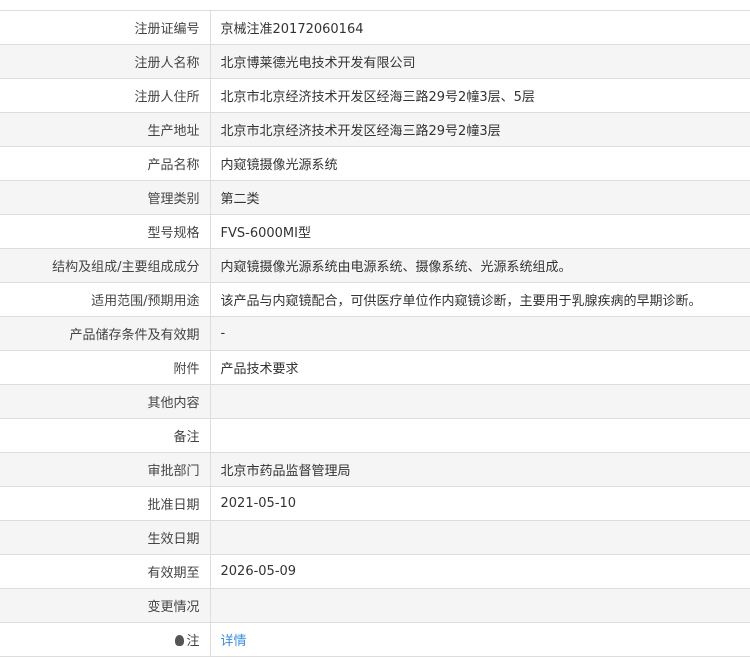 This screenshot has width=750, height=657. I want to click on field-value: 北京博莱德光电技术开发有限公司, so click(480, 61).